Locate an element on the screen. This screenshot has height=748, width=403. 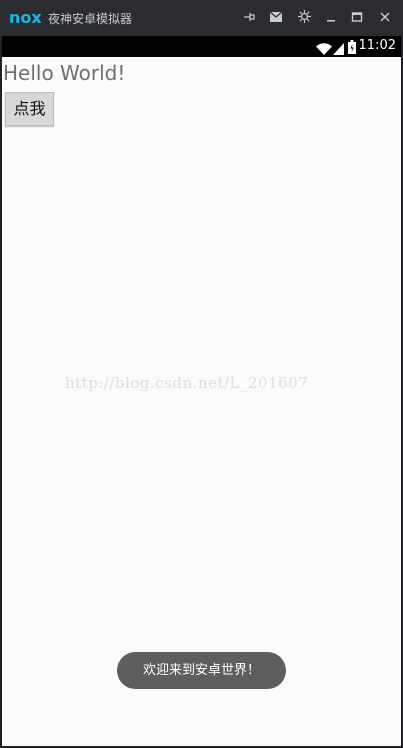
click-me-button: 点我 is located at coordinates (29, 109).